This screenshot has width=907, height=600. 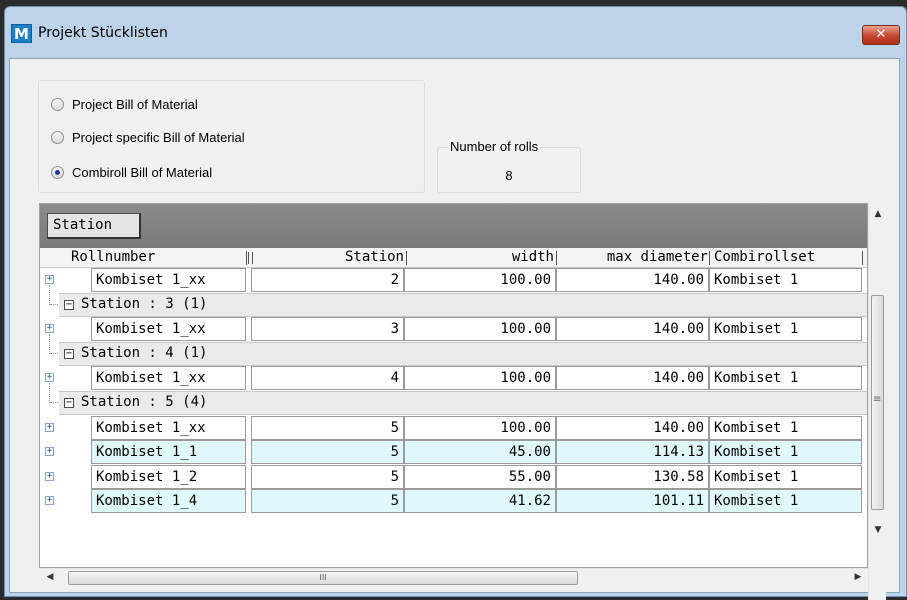 I want to click on cell-station: 3, so click(x=327, y=329).